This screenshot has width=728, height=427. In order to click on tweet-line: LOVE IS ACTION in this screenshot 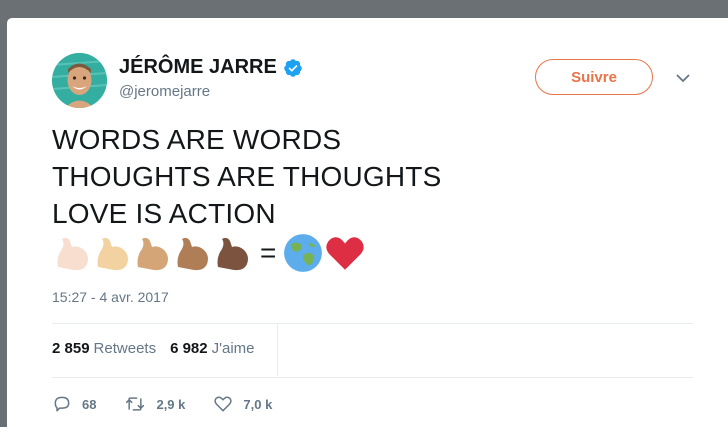, I will do `click(164, 213)`.